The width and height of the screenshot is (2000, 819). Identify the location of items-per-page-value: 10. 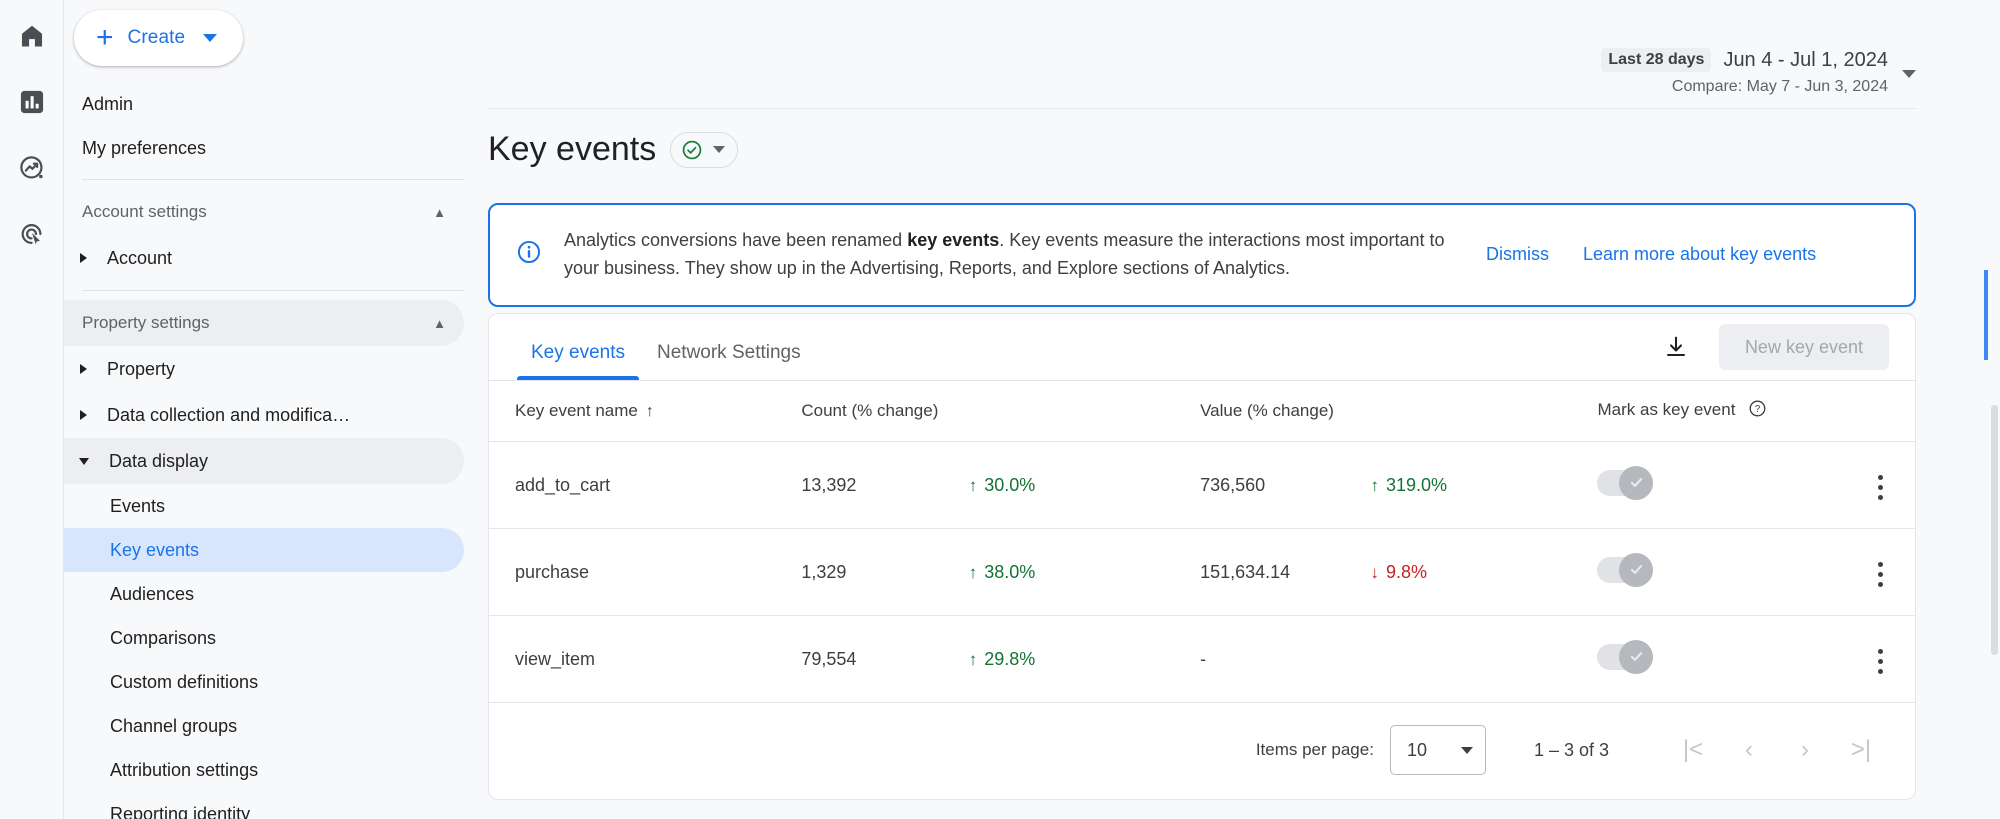
(1416, 749).